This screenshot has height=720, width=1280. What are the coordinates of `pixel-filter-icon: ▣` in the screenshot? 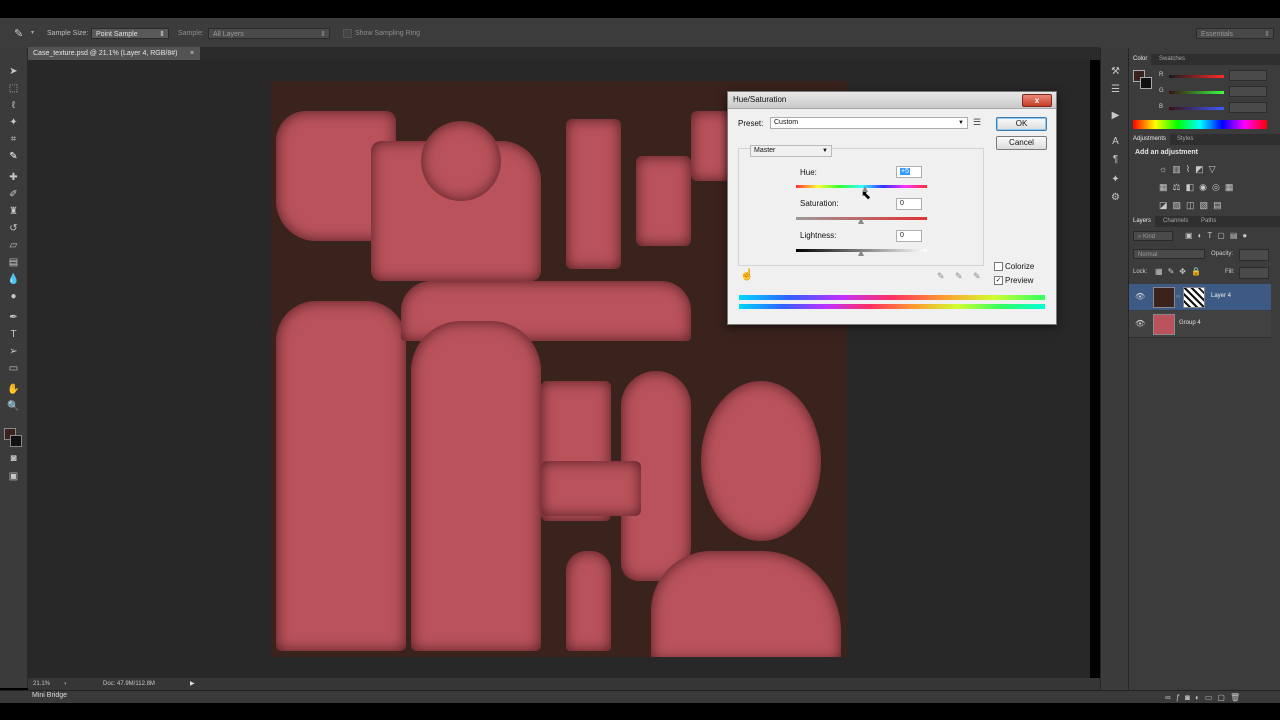 It's located at (1191, 235).